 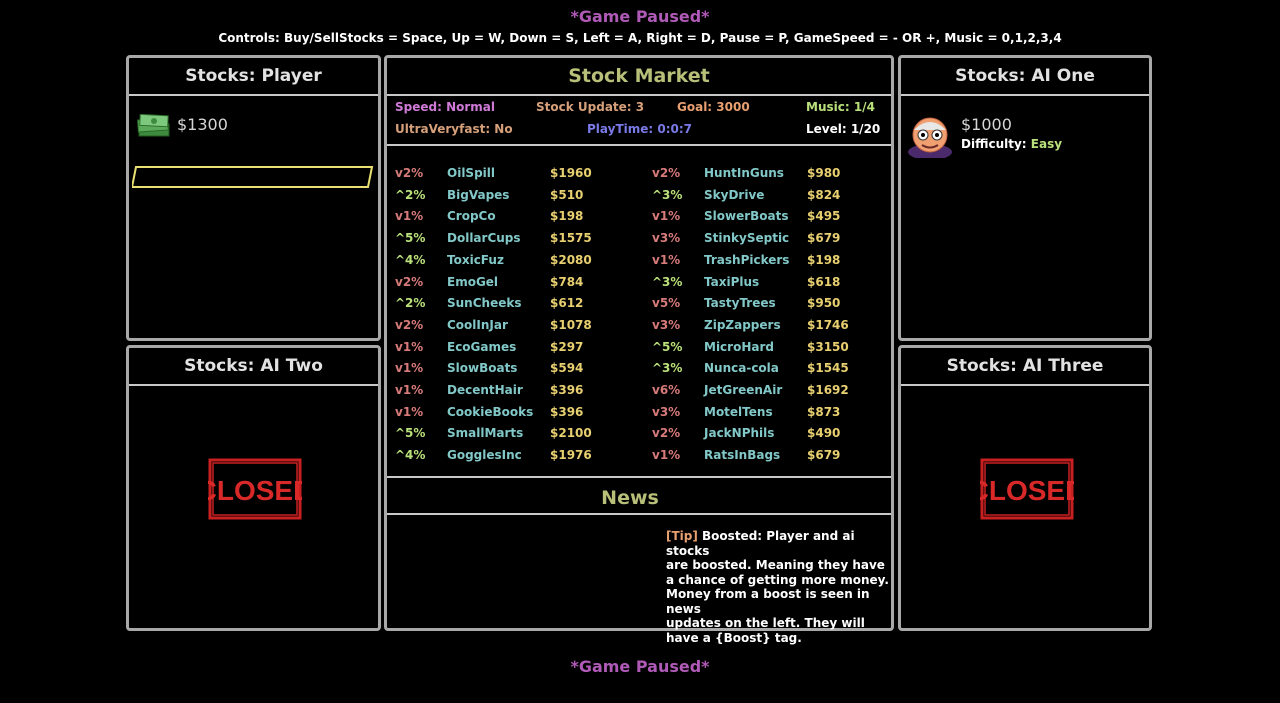 I want to click on stock-row: v2% JackNPhils $490, so click(x=772, y=436).